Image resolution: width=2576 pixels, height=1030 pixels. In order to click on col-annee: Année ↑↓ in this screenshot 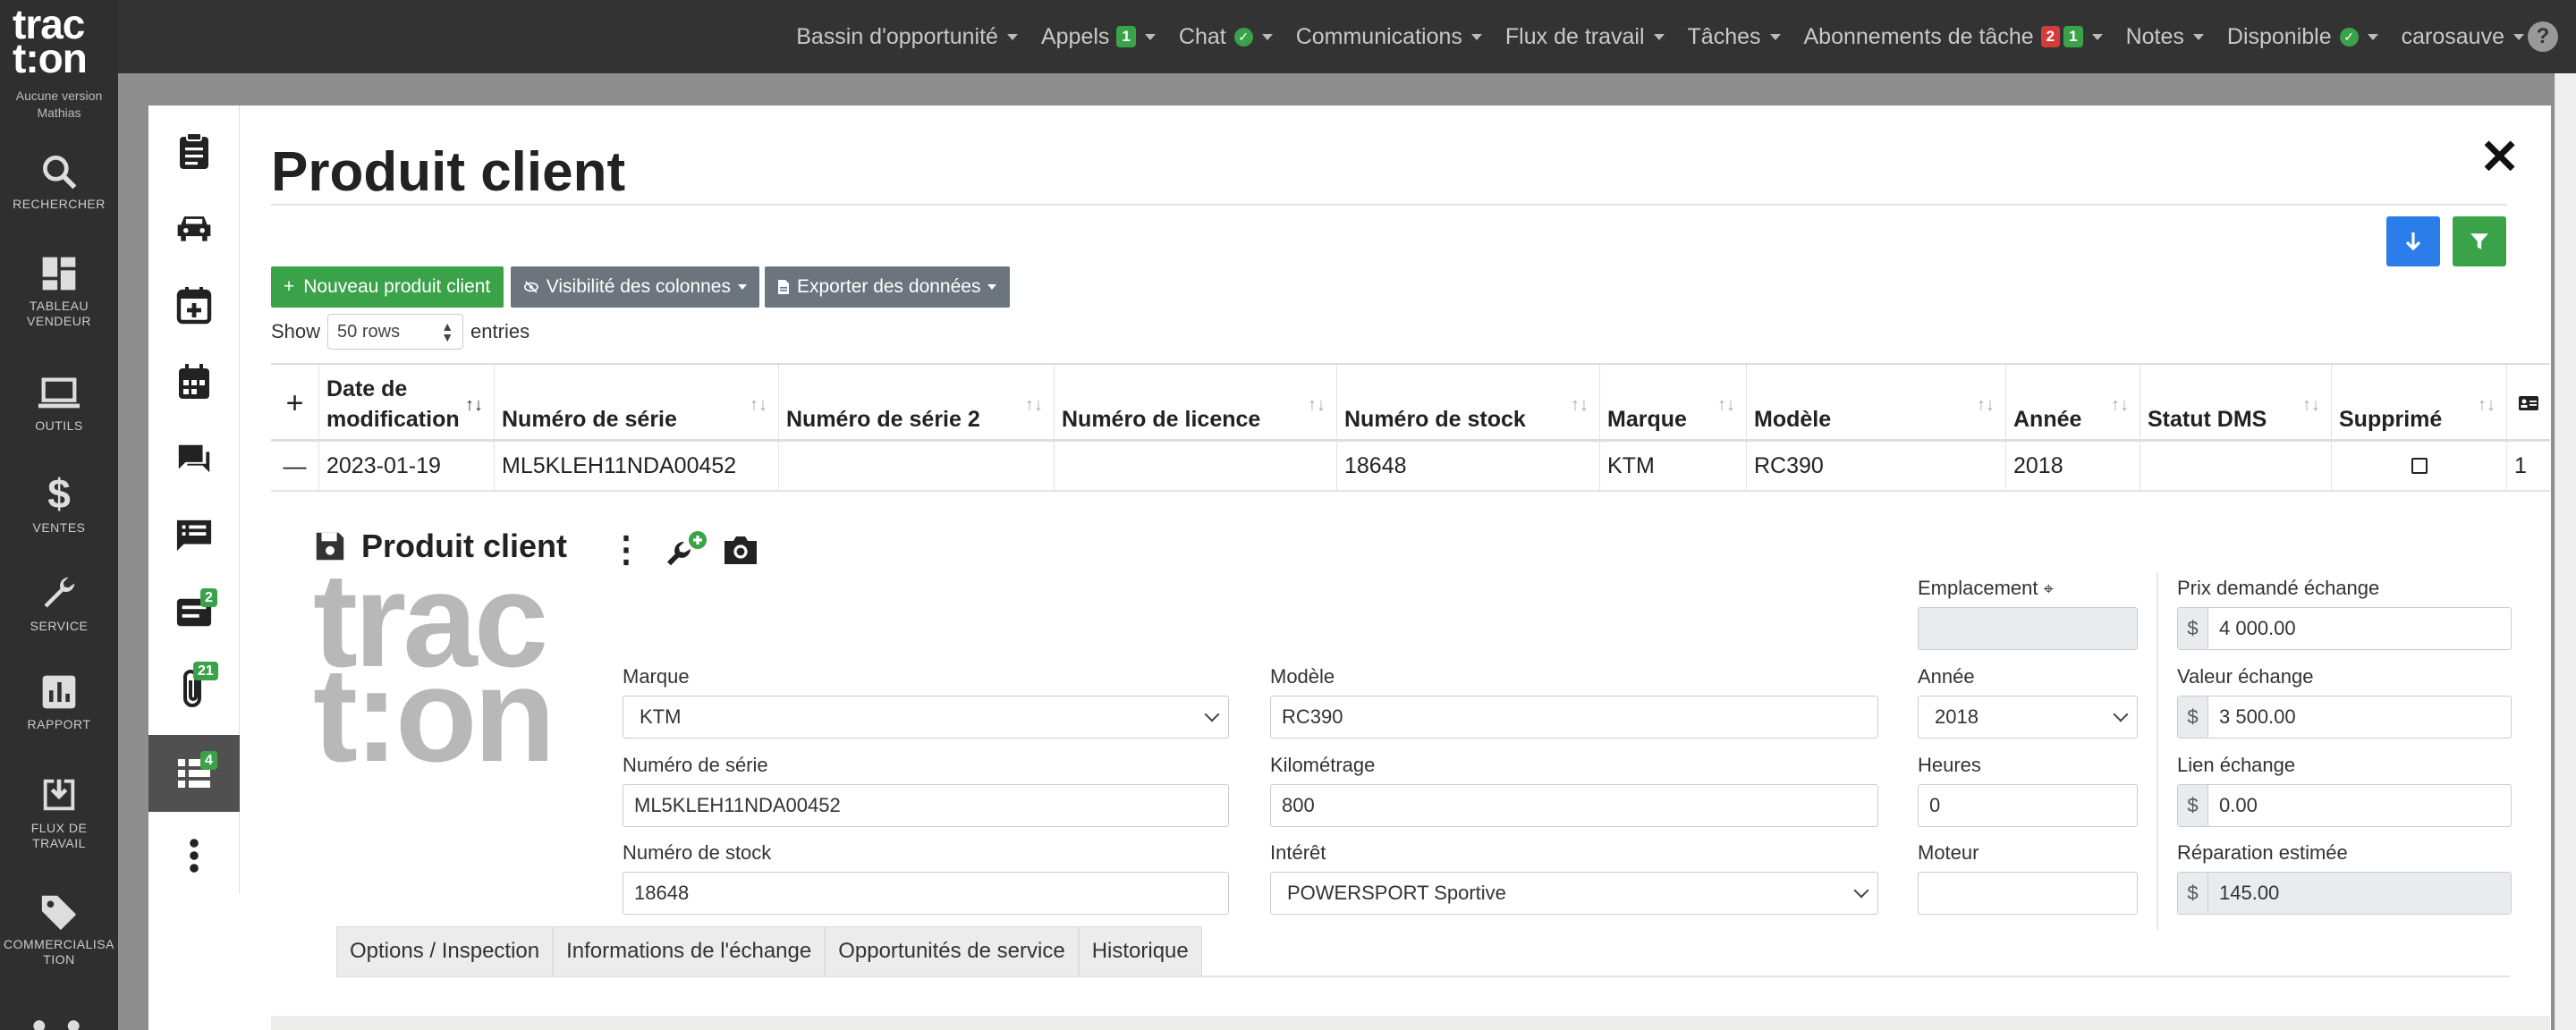, I will do `click(2073, 403)`.